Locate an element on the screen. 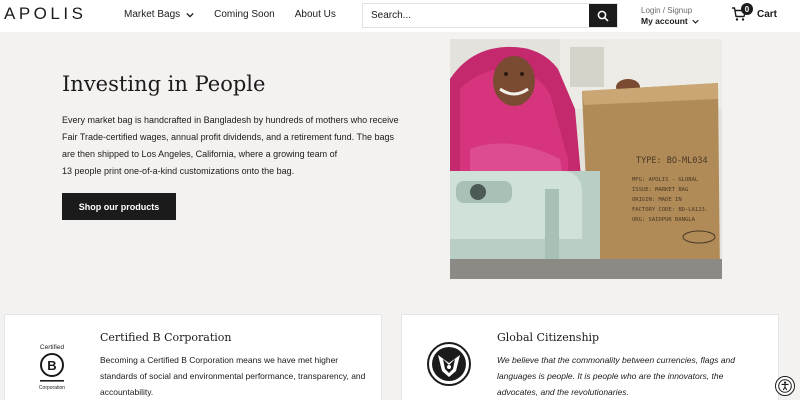  bag-print-type: TYPE: BO-ML034 is located at coordinates (672, 161).